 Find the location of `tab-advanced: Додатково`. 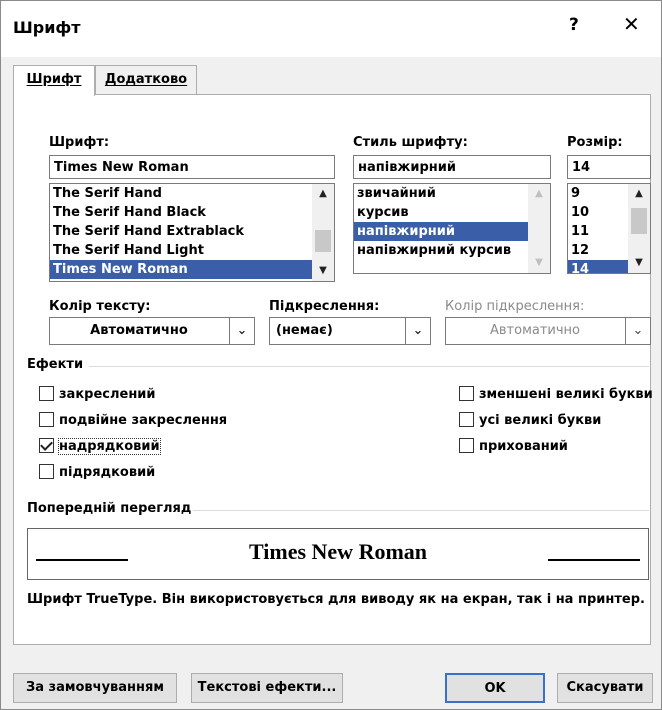

tab-advanced: Додатково is located at coordinates (146, 79).